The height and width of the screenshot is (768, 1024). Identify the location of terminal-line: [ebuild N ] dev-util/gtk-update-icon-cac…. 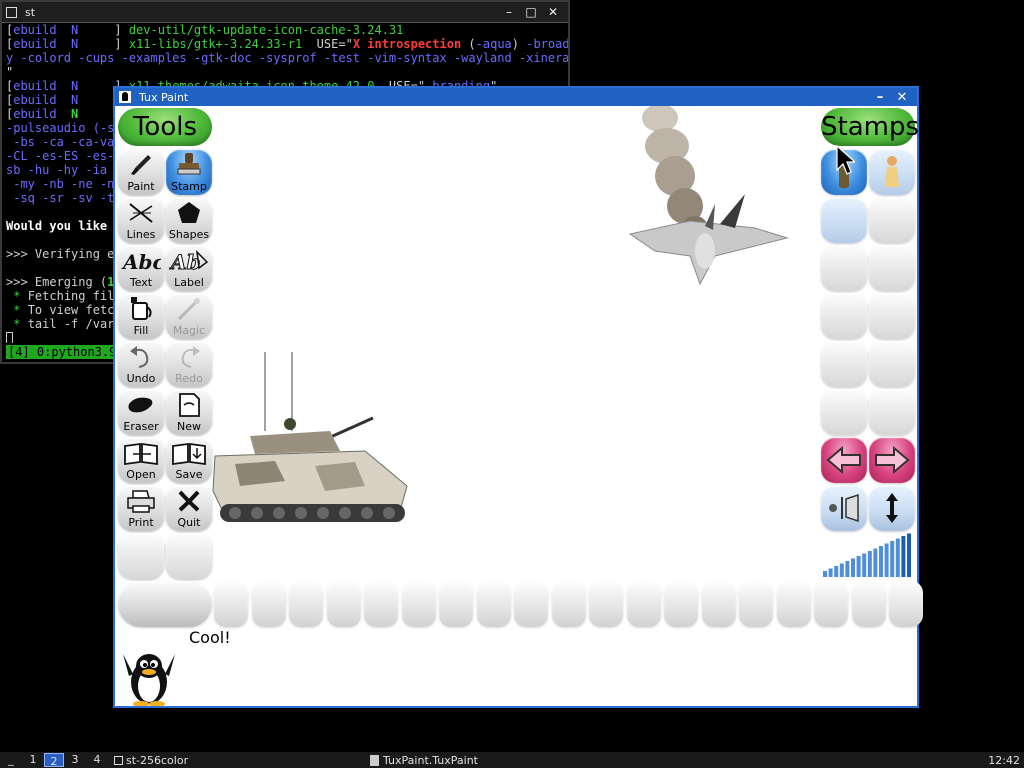
(285, 30).